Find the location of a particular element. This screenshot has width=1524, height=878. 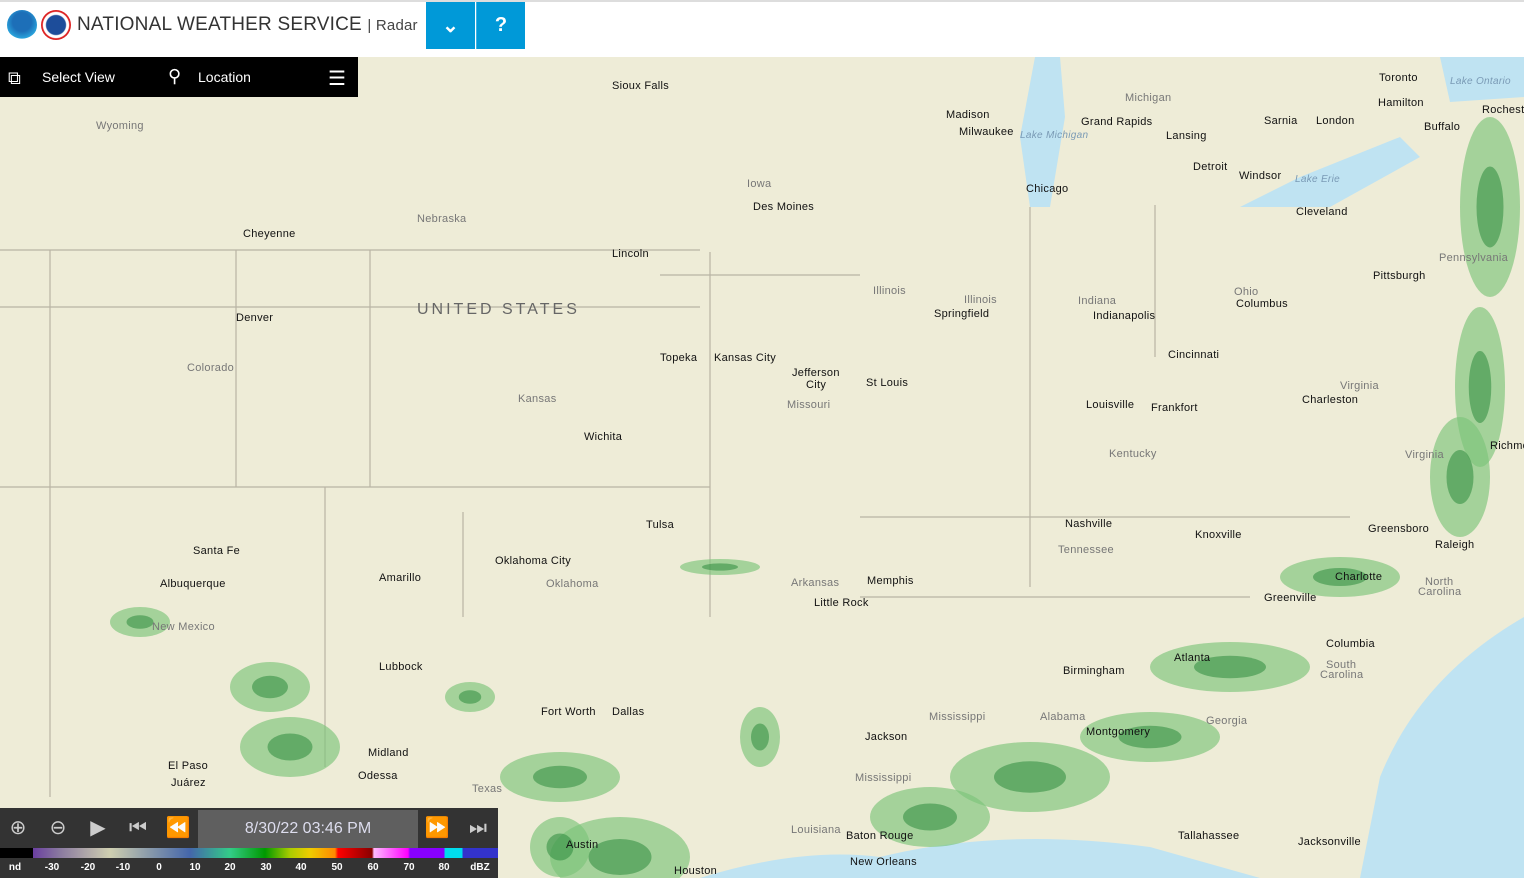

city-label: Greenville is located at coordinates (1290, 598).